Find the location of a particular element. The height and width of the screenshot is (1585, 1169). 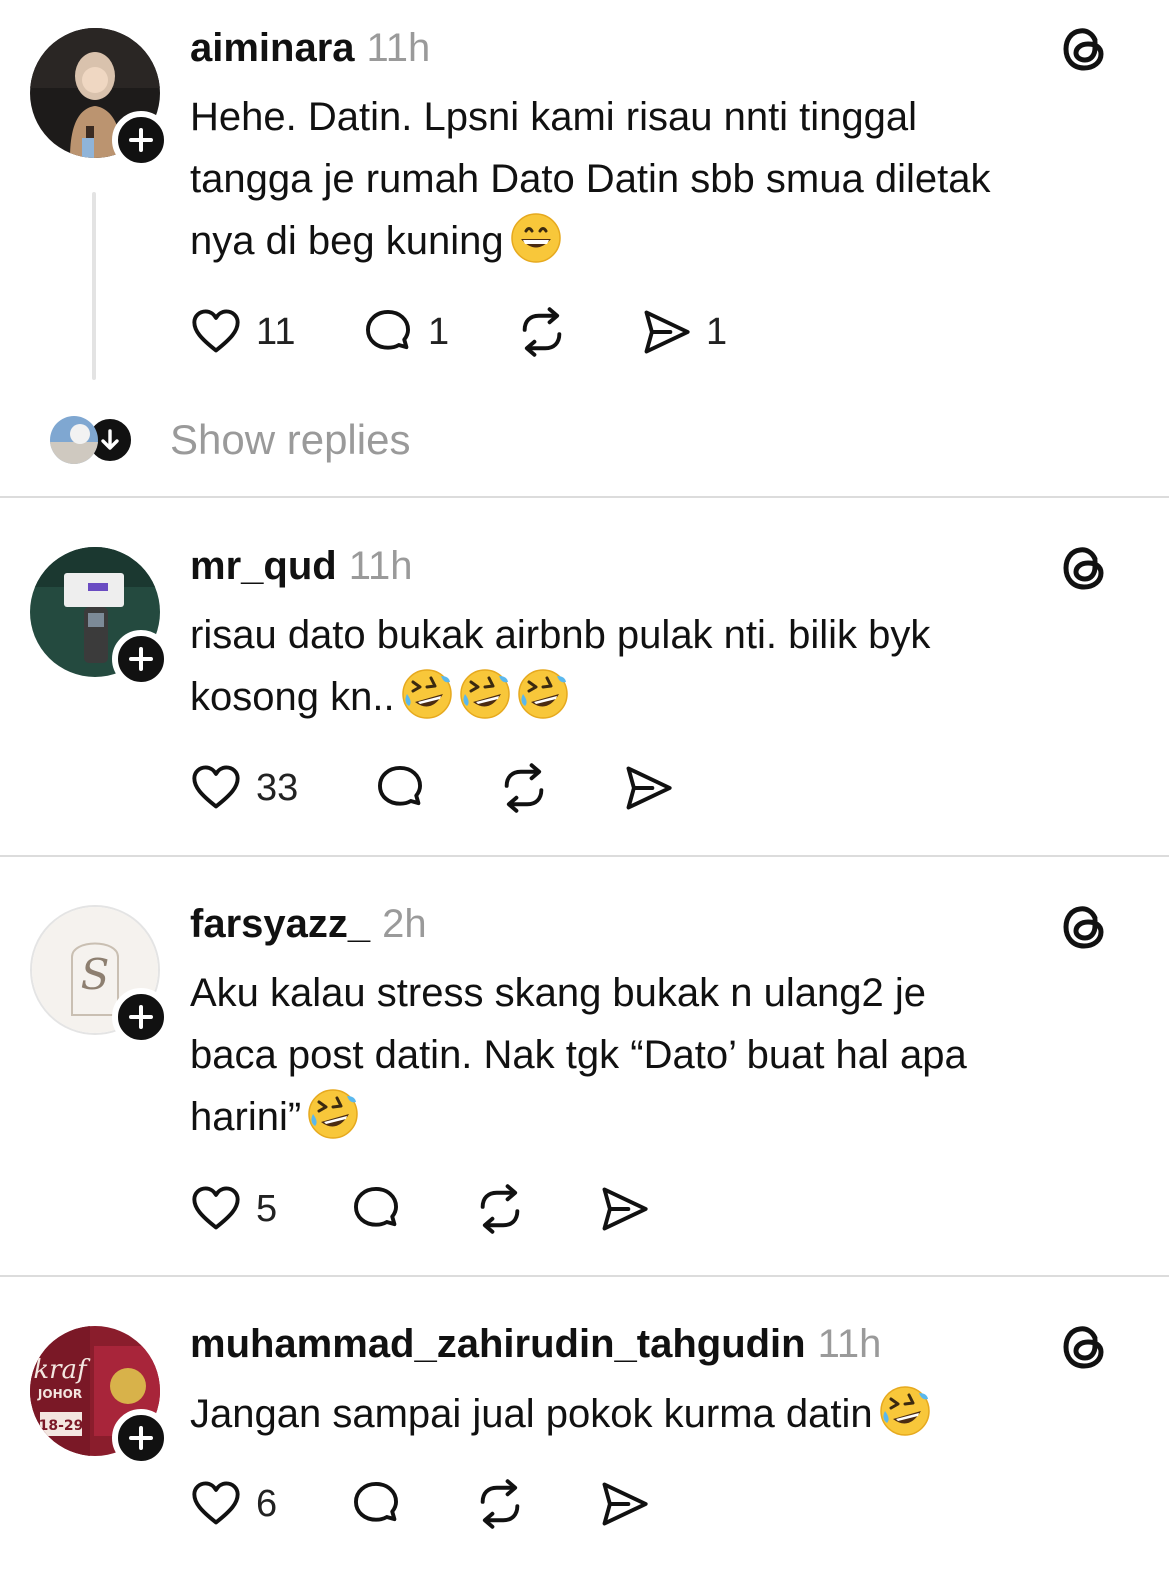

like-button: 6 is located at coordinates (233, 1504).